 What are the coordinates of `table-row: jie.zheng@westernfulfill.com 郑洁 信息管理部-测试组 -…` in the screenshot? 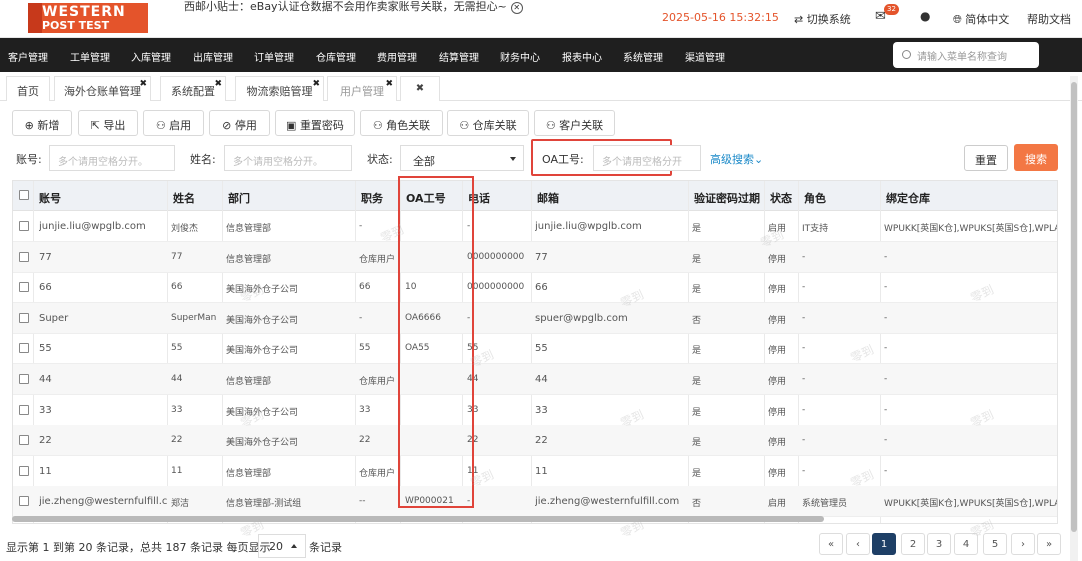 It's located at (535, 502).